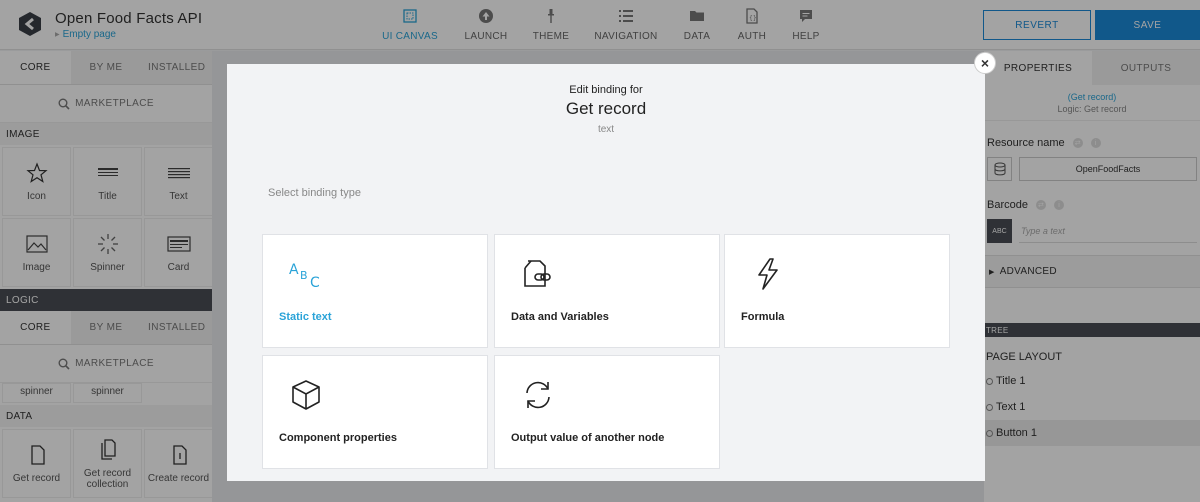 Image resolution: width=1200 pixels, height=502 pixels. What do you see at coordinates (305, 317) in the screenshot?
I see `card-label: Static text` at bounding box center [305, 317].